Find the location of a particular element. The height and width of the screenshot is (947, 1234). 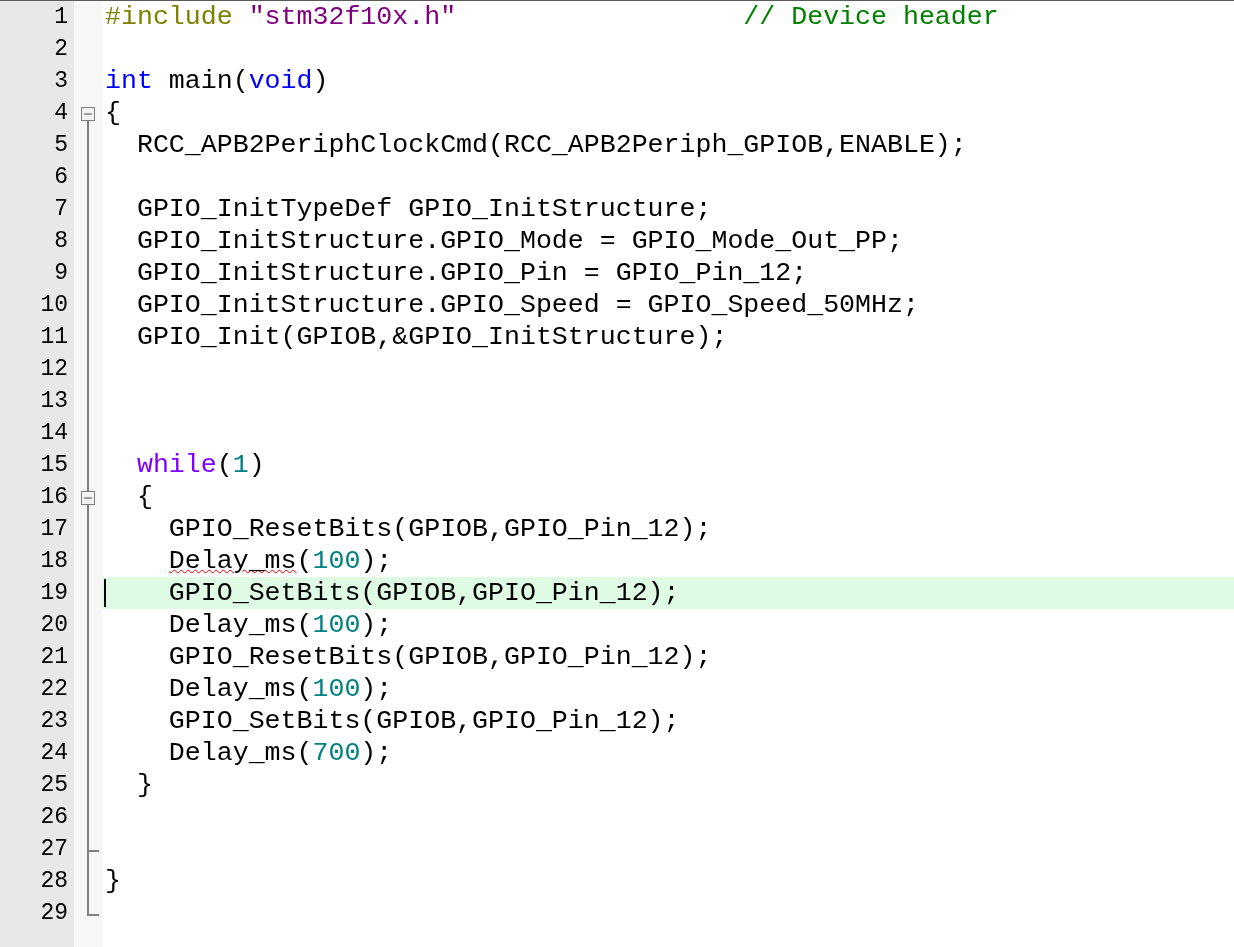

line-number: 7 is located at coordinates (61, 209).